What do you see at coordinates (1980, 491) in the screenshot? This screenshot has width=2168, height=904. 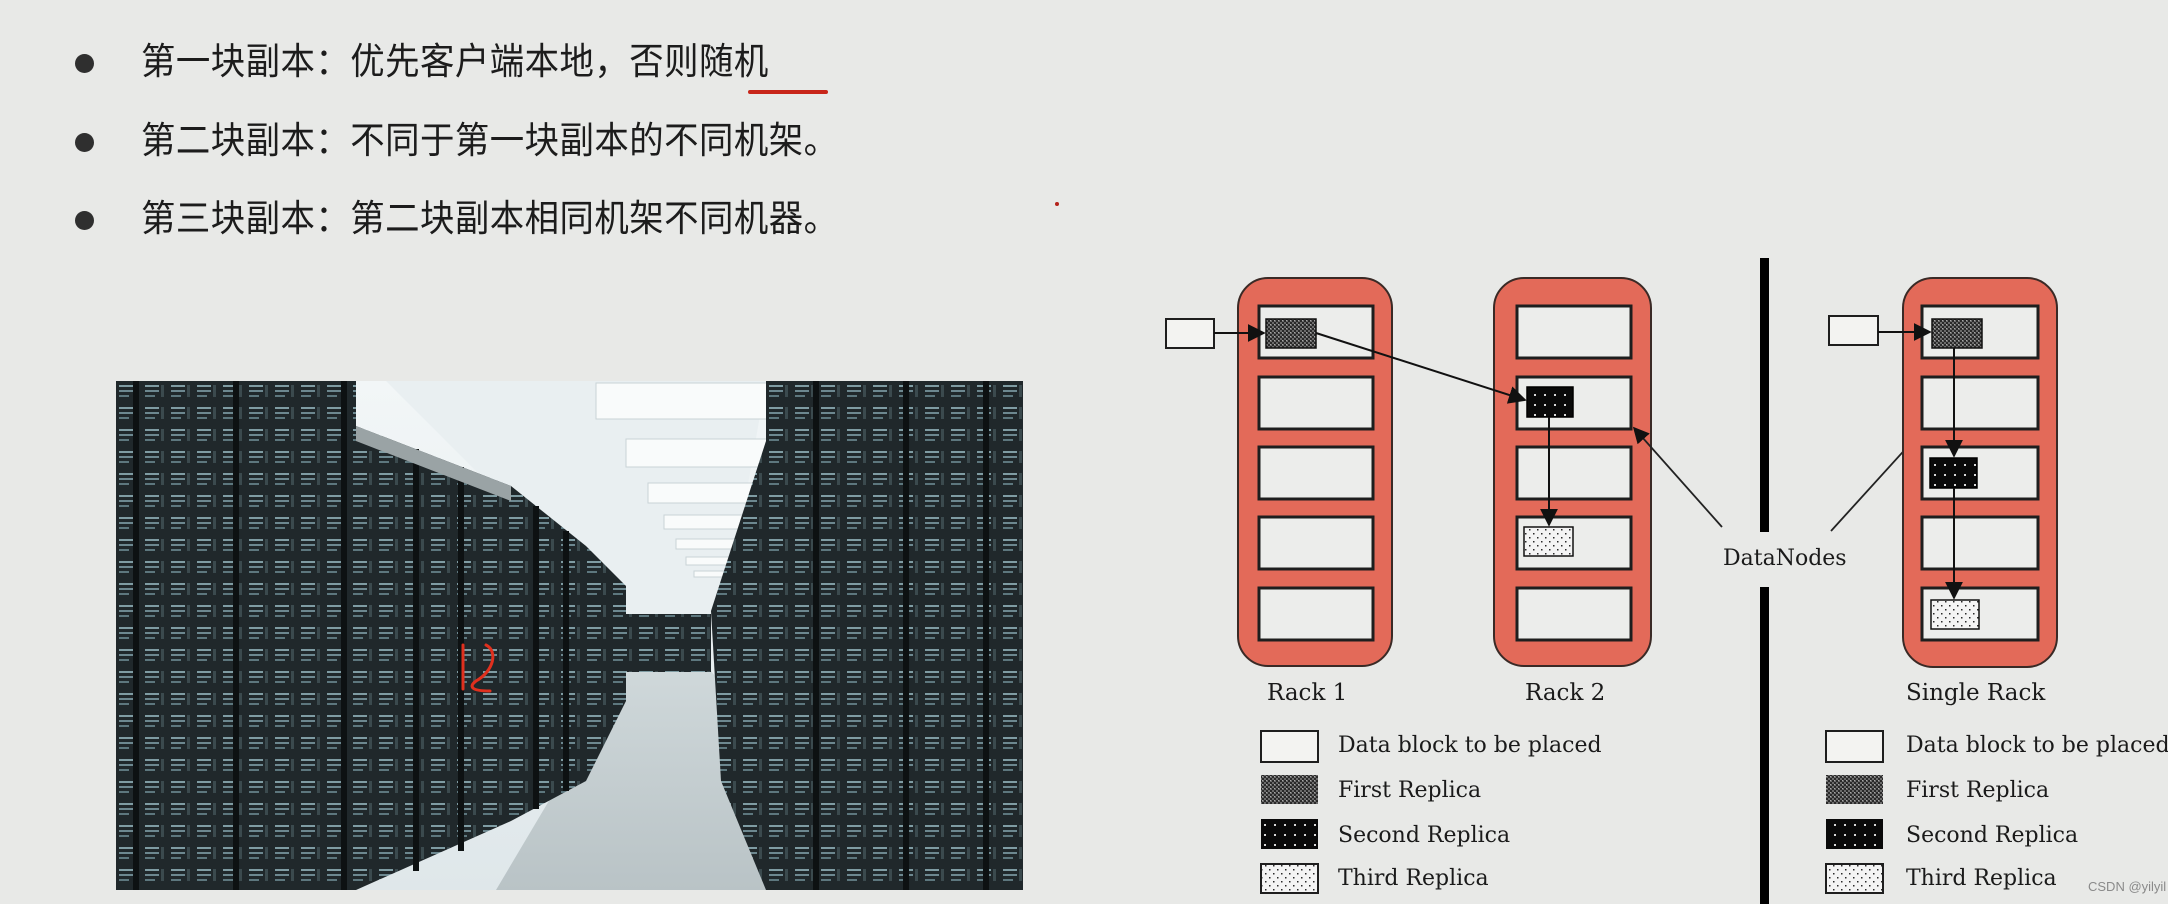 I see `single-rack: Single Rack` at bounding box center [1980, 491].